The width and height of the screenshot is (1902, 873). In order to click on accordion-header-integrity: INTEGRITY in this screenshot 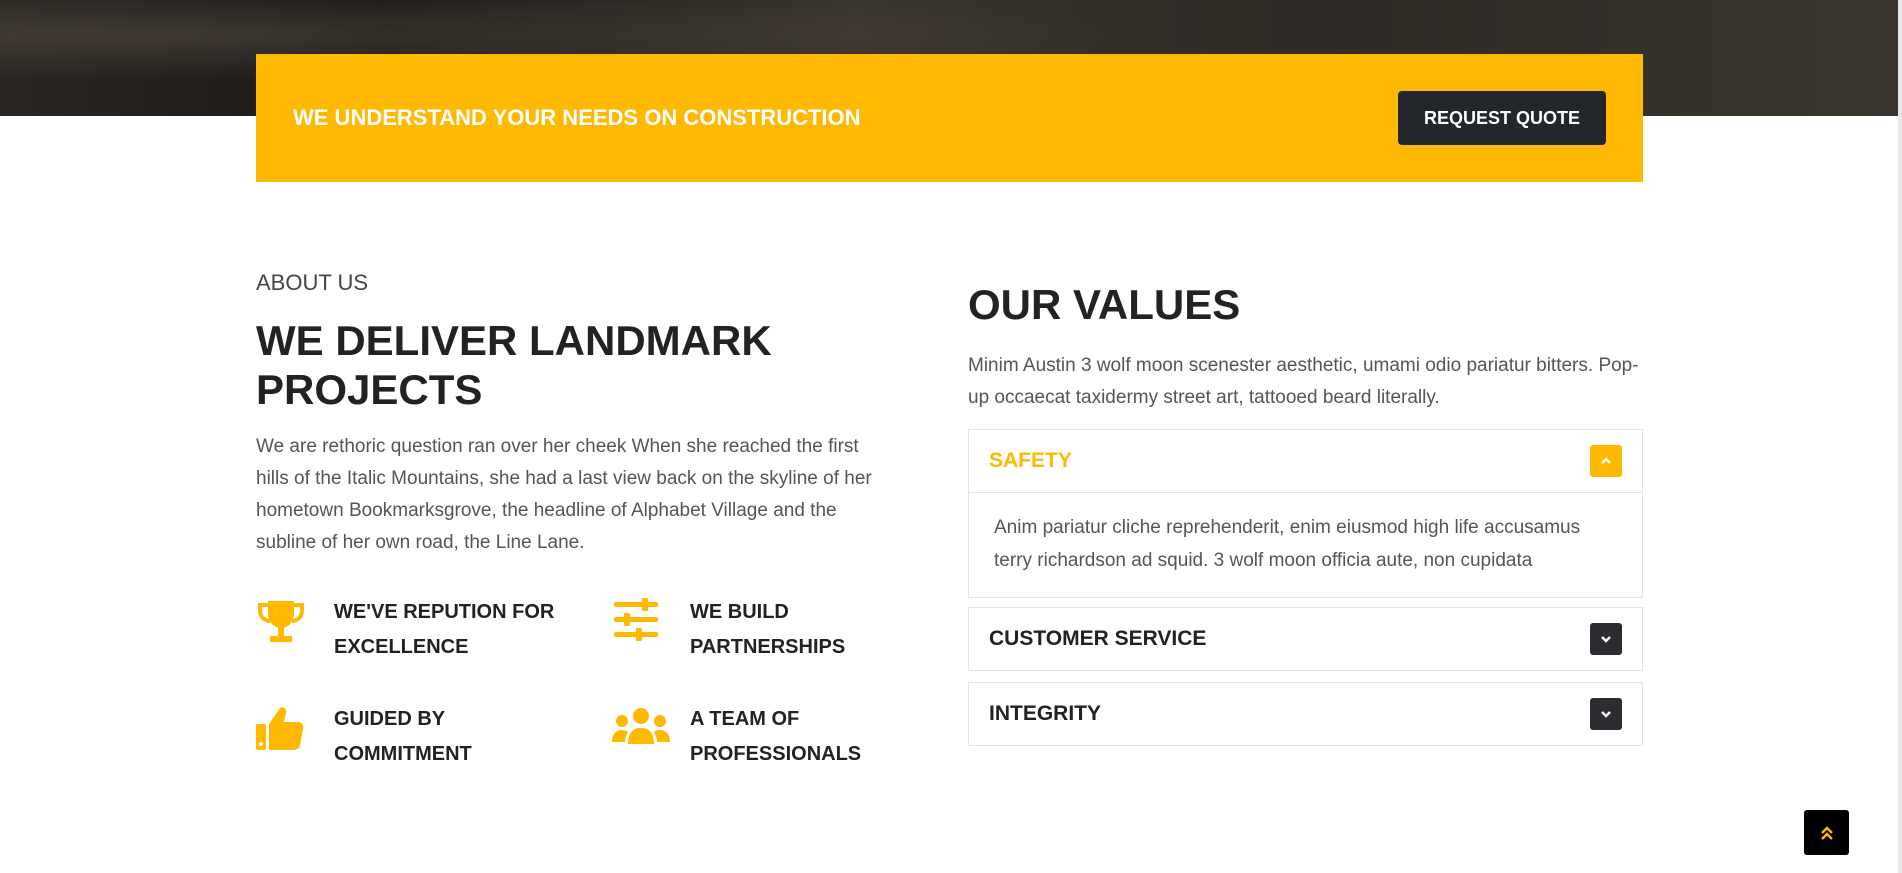, I will do `click(1305, 714)`.